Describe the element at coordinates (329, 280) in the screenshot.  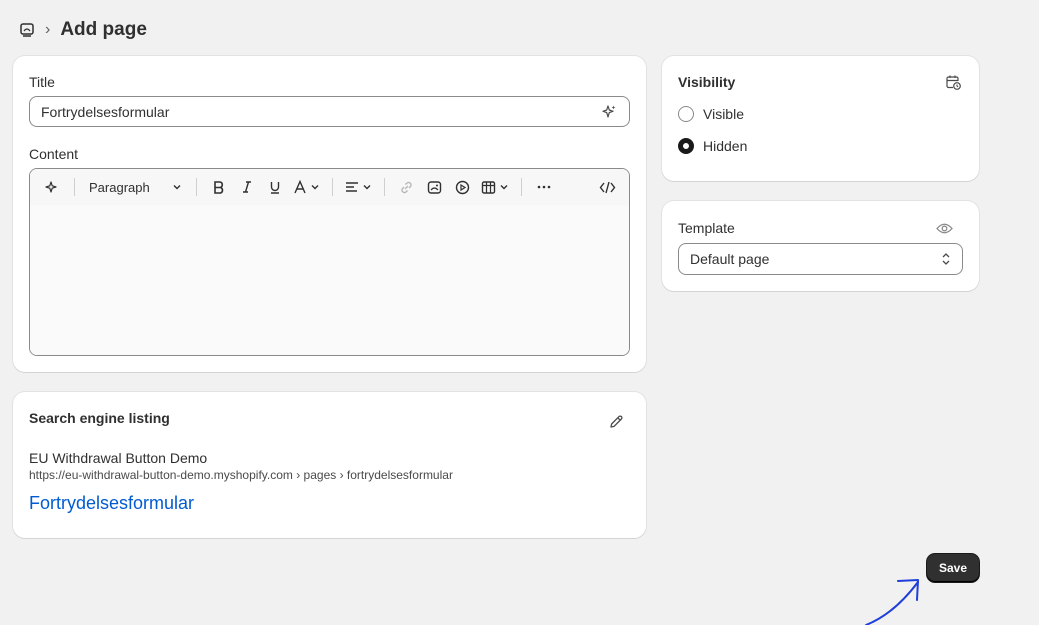
I see `editor-content-area` at that location.